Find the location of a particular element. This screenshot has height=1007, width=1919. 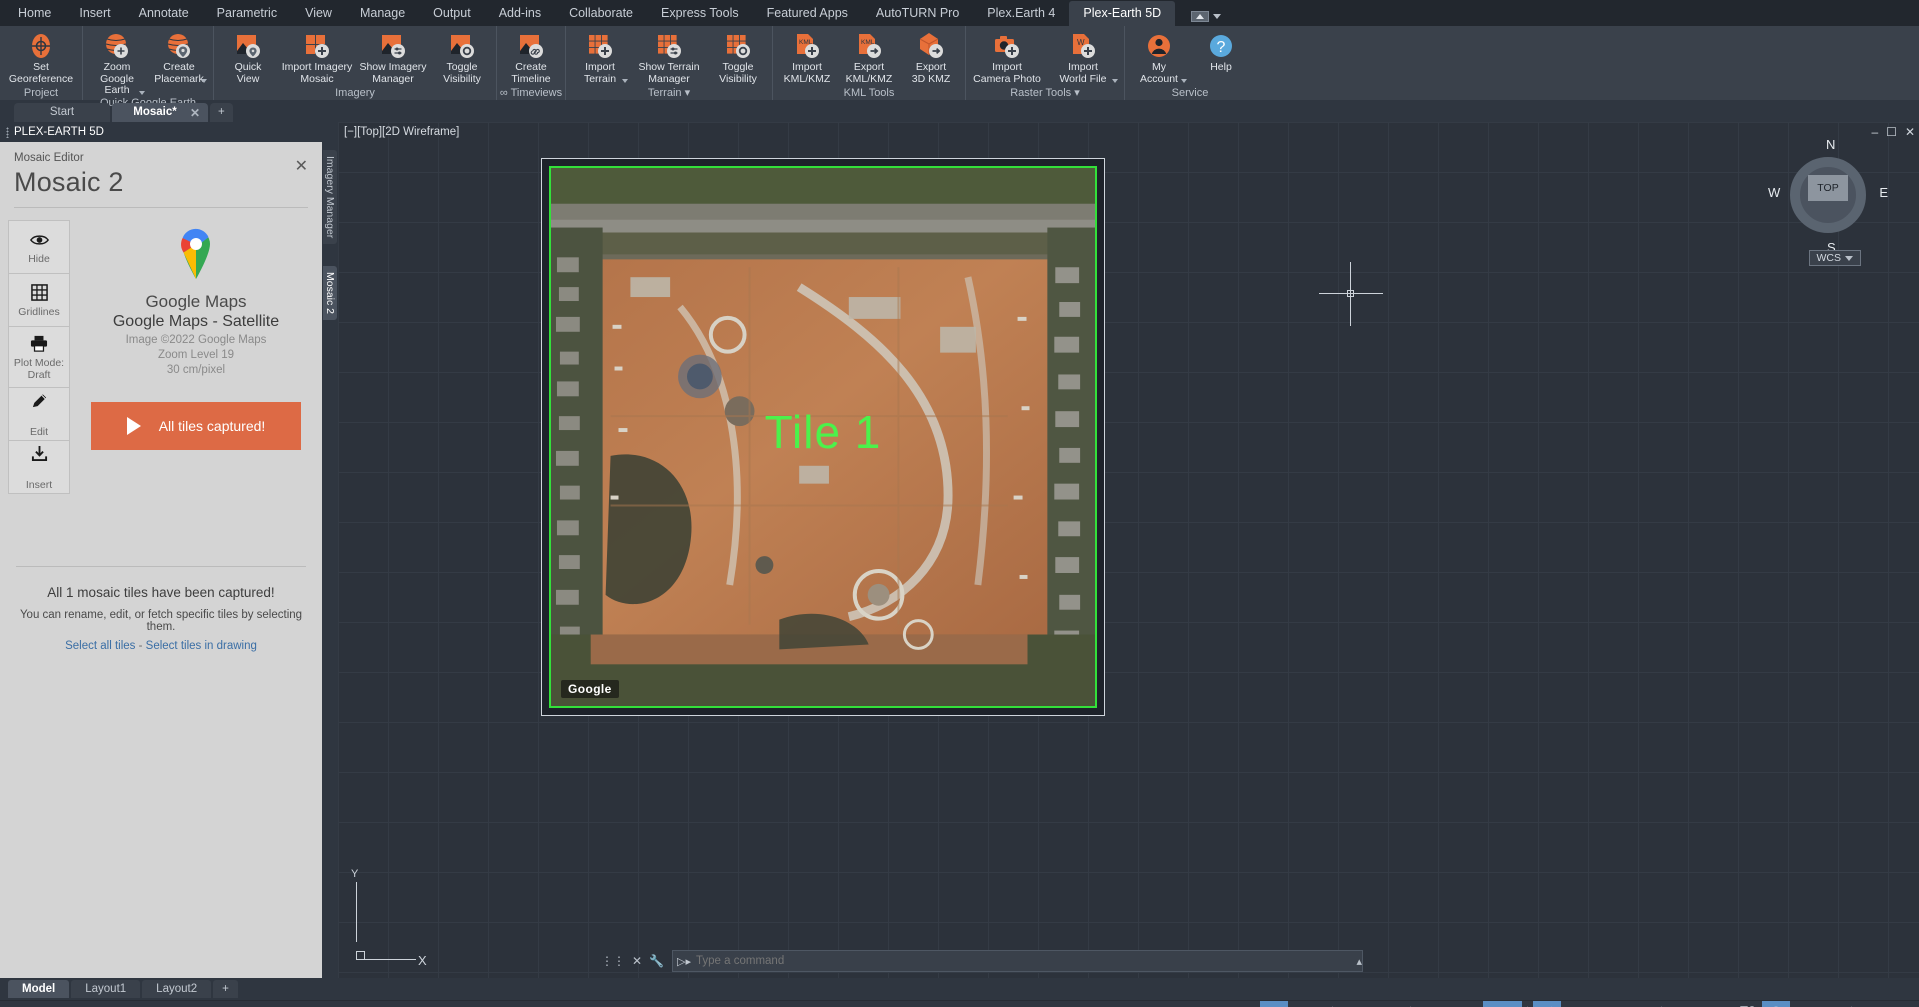

annotation-scale-toggle is located at coordinates (1603, 1004).